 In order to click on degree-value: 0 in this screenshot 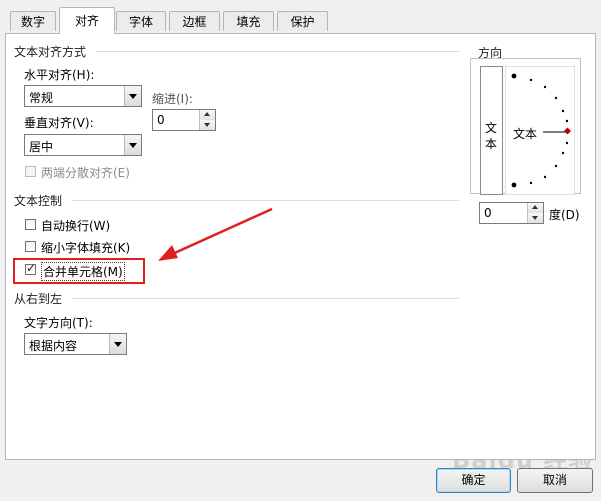, I will do `click(488, 213)`.